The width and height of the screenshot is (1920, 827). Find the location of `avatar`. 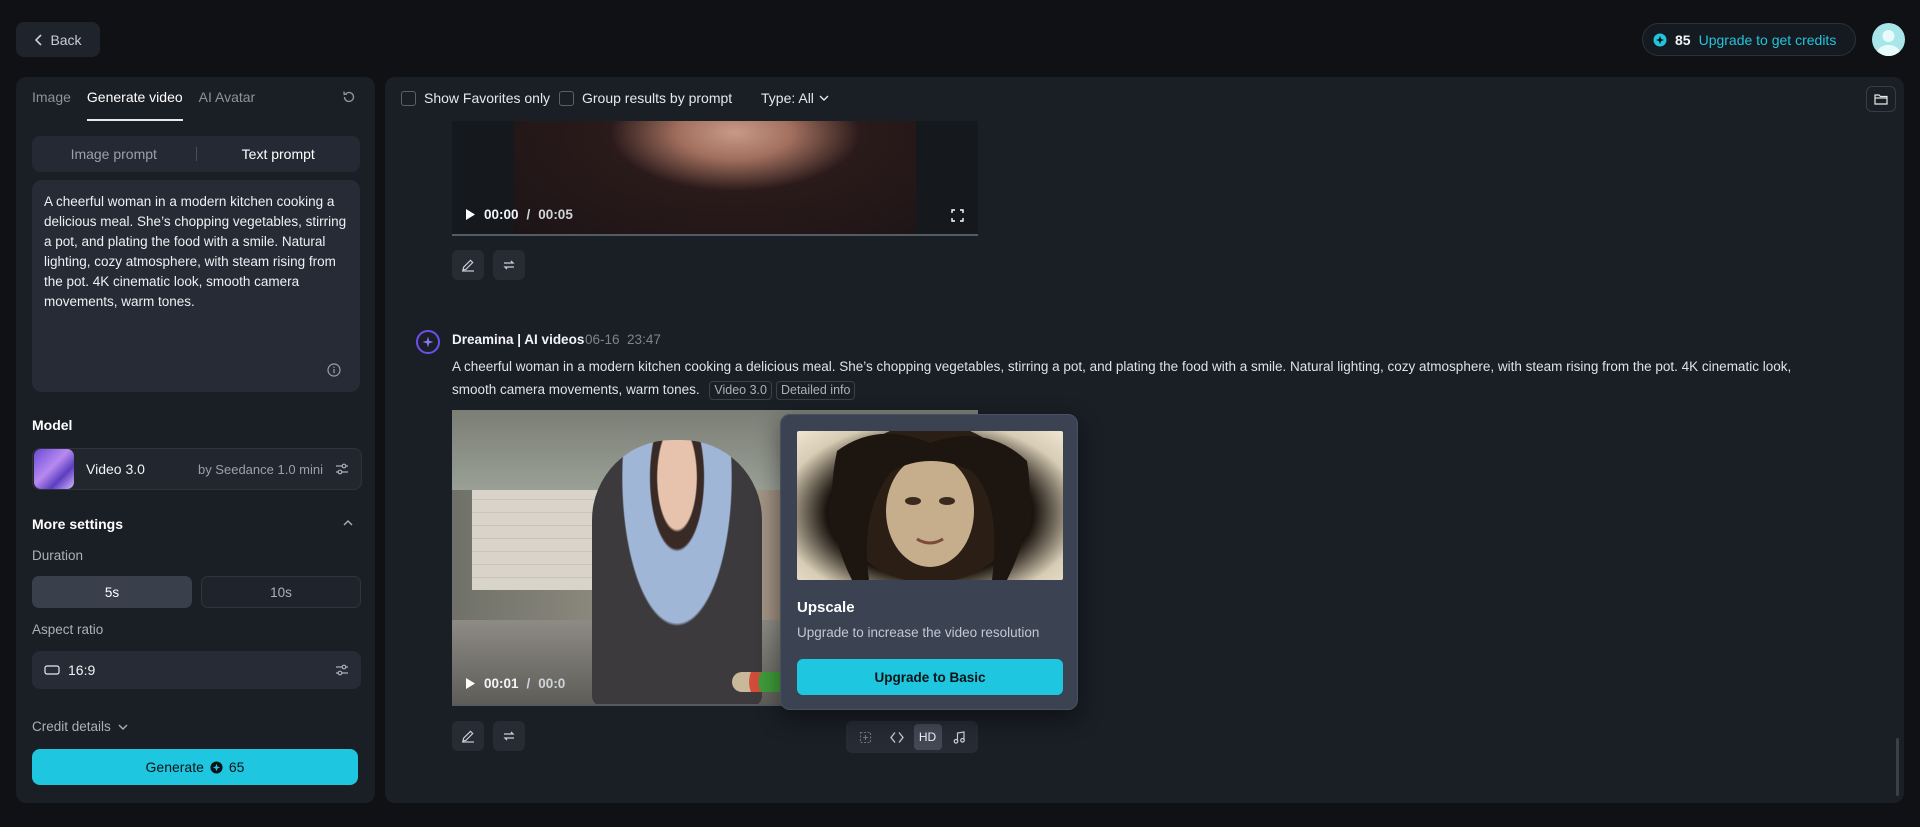

avatar is located at coordinates (1888, 39).